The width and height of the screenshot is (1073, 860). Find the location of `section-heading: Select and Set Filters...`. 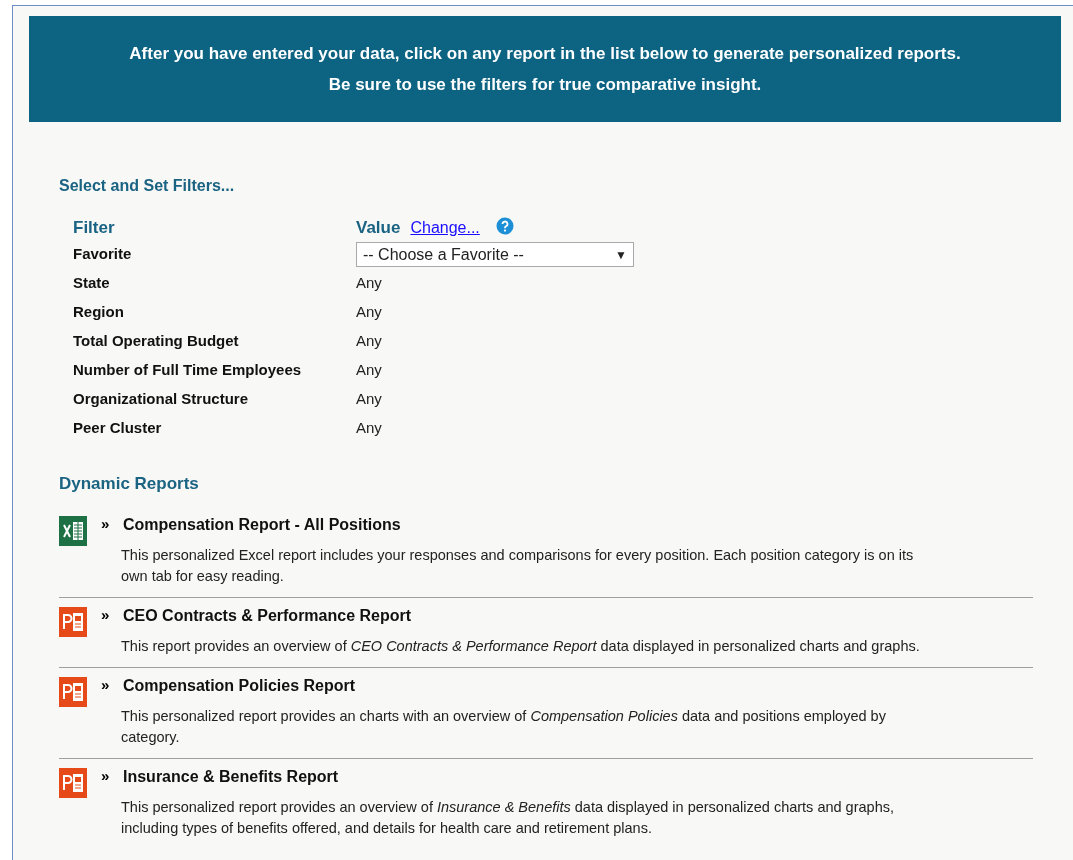

section-heading: Select and Set Filters... is located at coordinates (147, 186).